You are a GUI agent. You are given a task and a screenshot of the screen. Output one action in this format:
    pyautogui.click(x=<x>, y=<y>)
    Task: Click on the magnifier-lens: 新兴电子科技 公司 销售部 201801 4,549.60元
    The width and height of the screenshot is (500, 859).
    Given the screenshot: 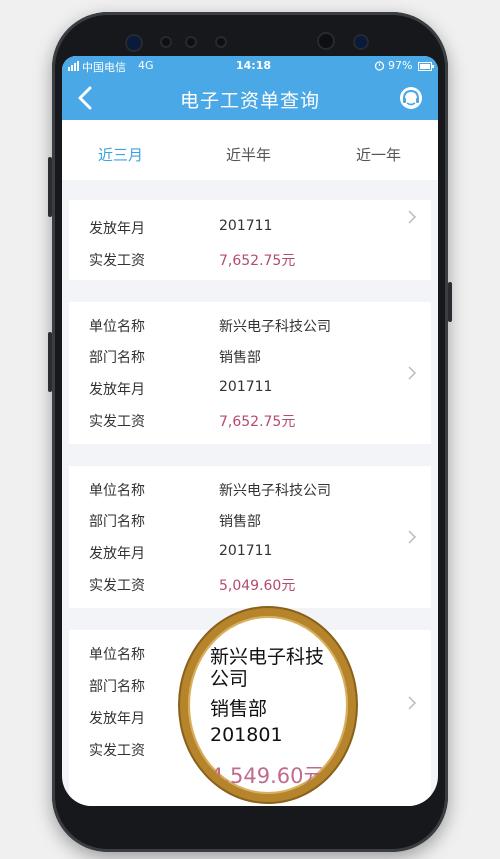 What is the action you would take?
    pyautogui.click(x=268, y=705)
    